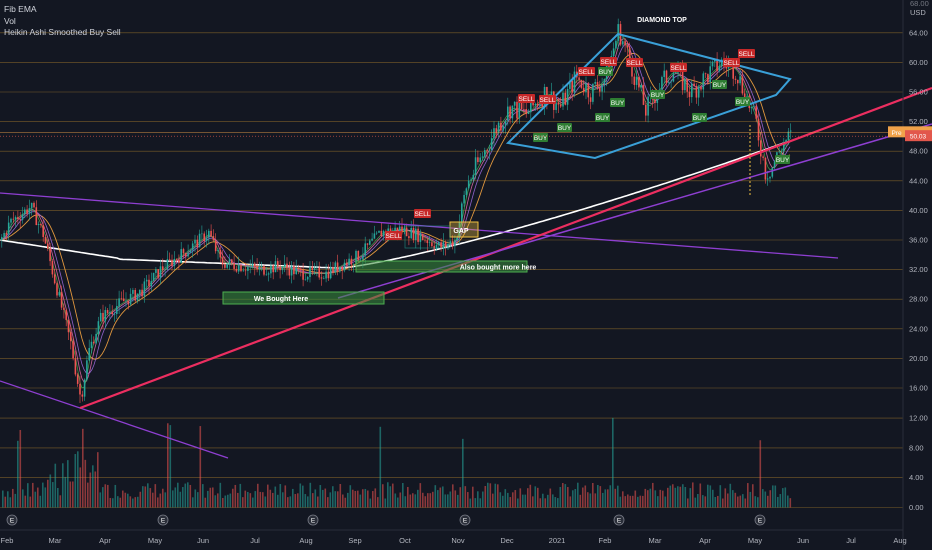  Describe the element at coordinates (918, 240) in the screenshot. I see `price-tick-label: 36.00` at that location.